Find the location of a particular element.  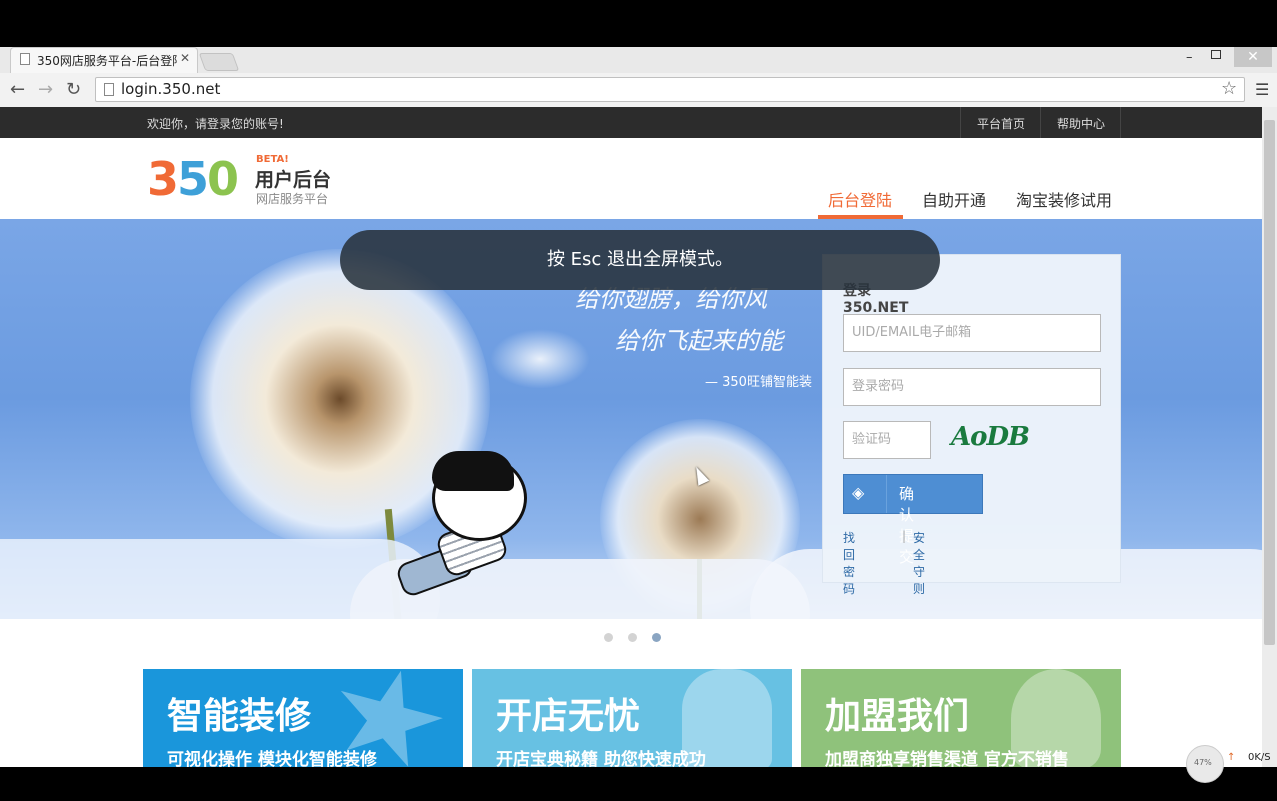

password-input: 登录密码 is located at coordinates (972, 387).